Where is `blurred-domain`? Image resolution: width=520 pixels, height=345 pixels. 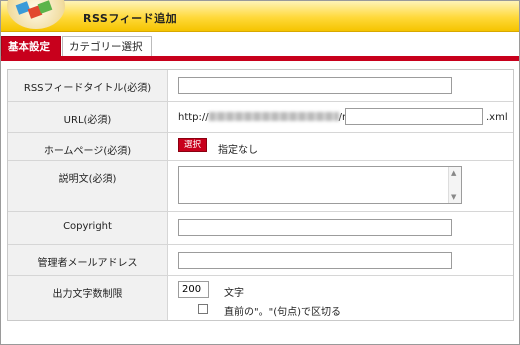 blurred-domain is located at coordinates (273, 116).